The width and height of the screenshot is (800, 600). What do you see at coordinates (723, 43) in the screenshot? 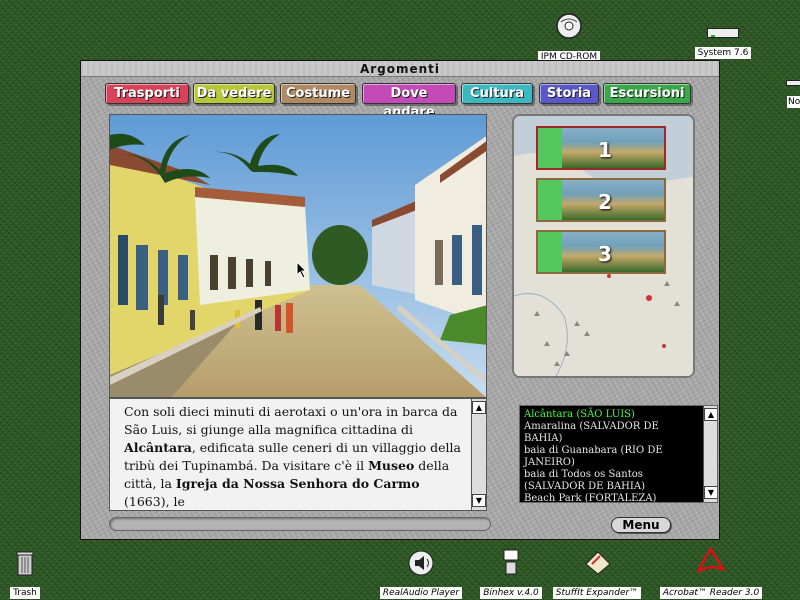
I see `system-disk-icon: System 7.6` at bounding box center [723, 43].